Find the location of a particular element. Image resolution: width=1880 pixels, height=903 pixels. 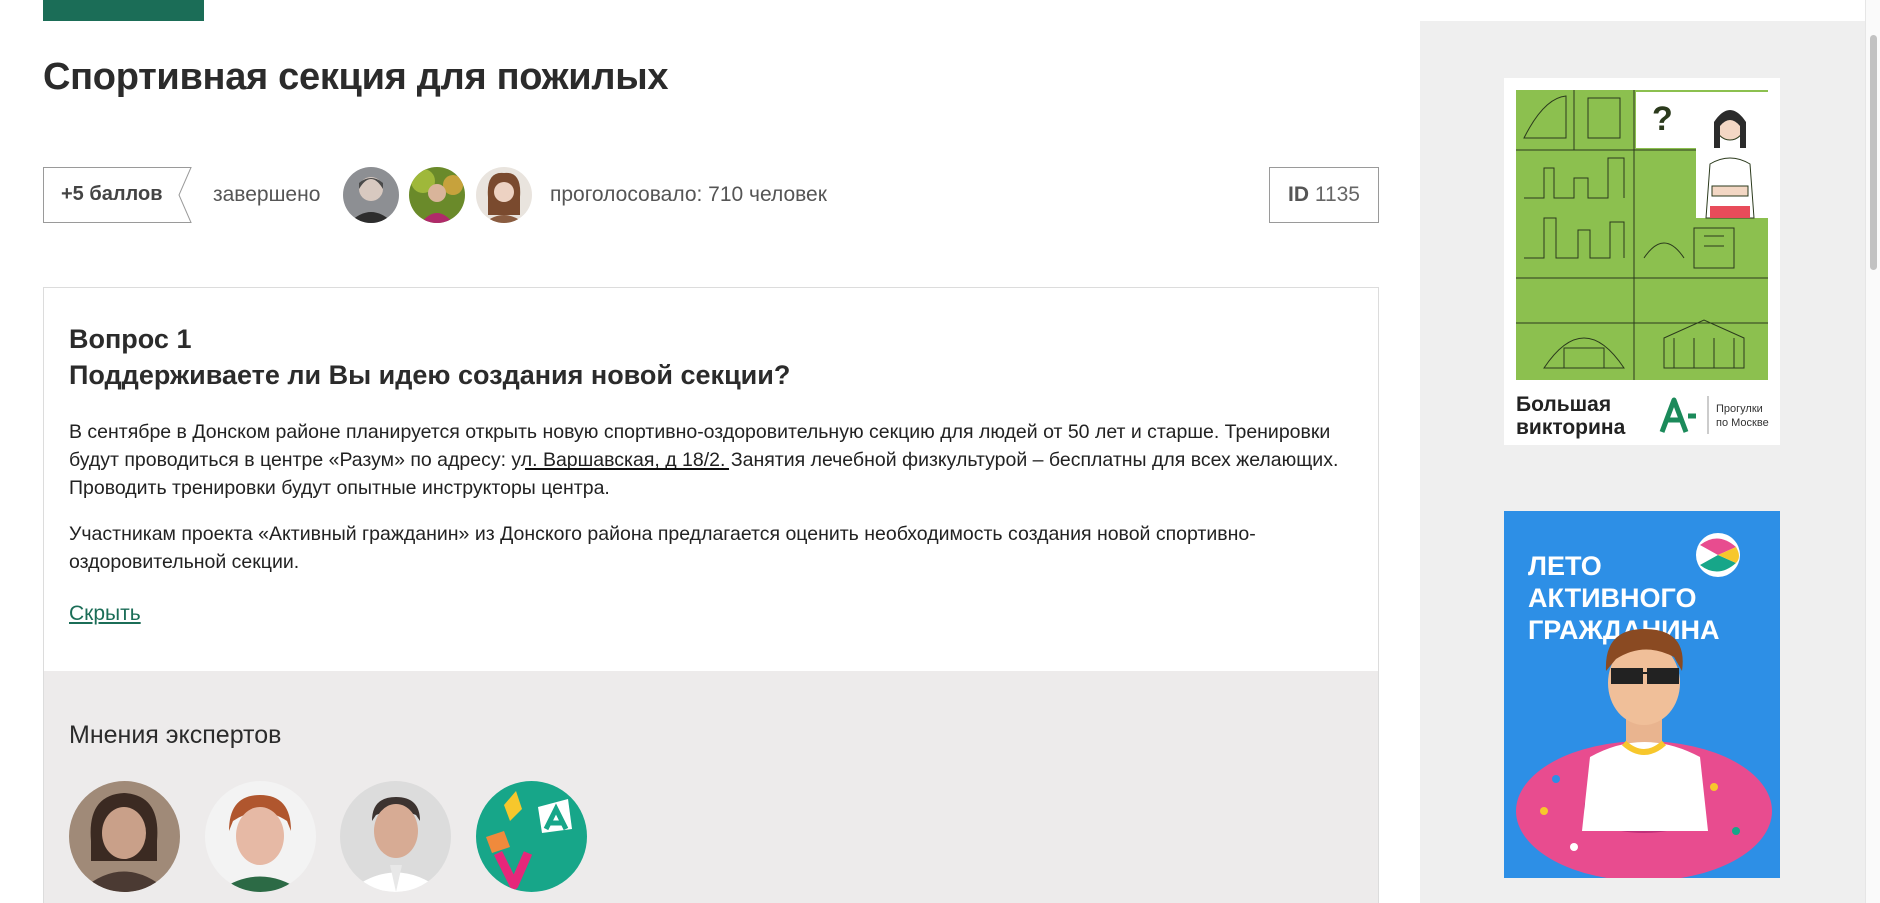

summer-title-line2: АКТИВНОГО is located at coordinates (1612, 598).